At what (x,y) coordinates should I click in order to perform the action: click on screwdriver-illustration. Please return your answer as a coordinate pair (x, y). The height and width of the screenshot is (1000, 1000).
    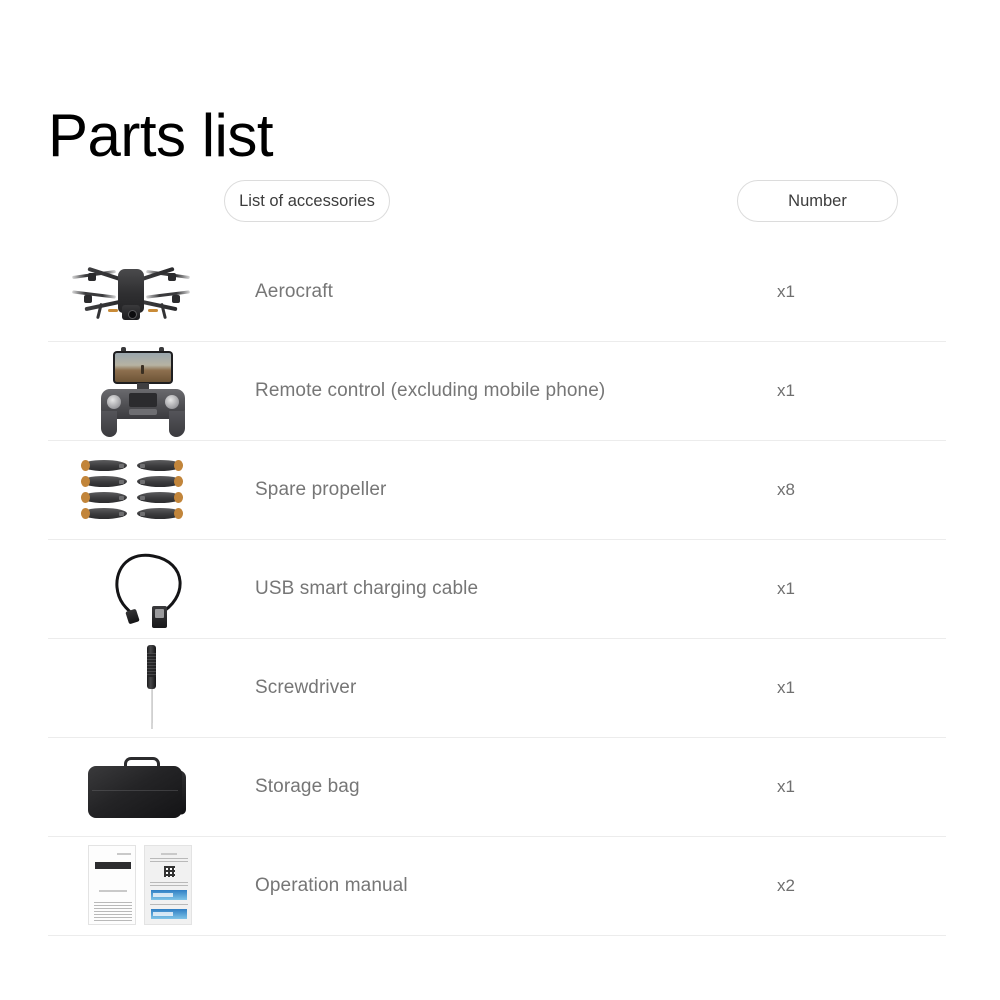
    Looking at the image, I should click on (151, 688).